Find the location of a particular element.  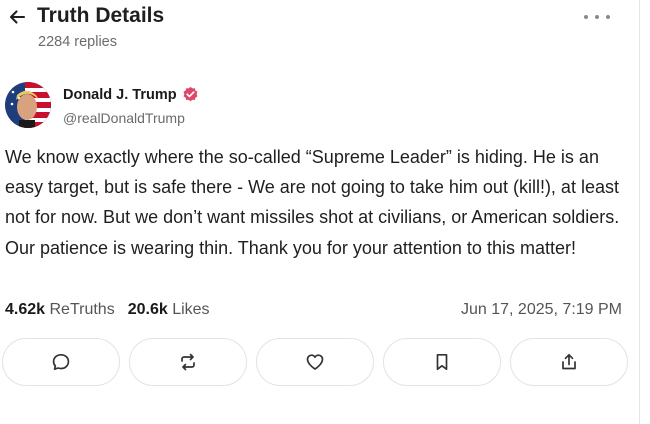

page-title: Truth Details is located at coordinates (101, 15).